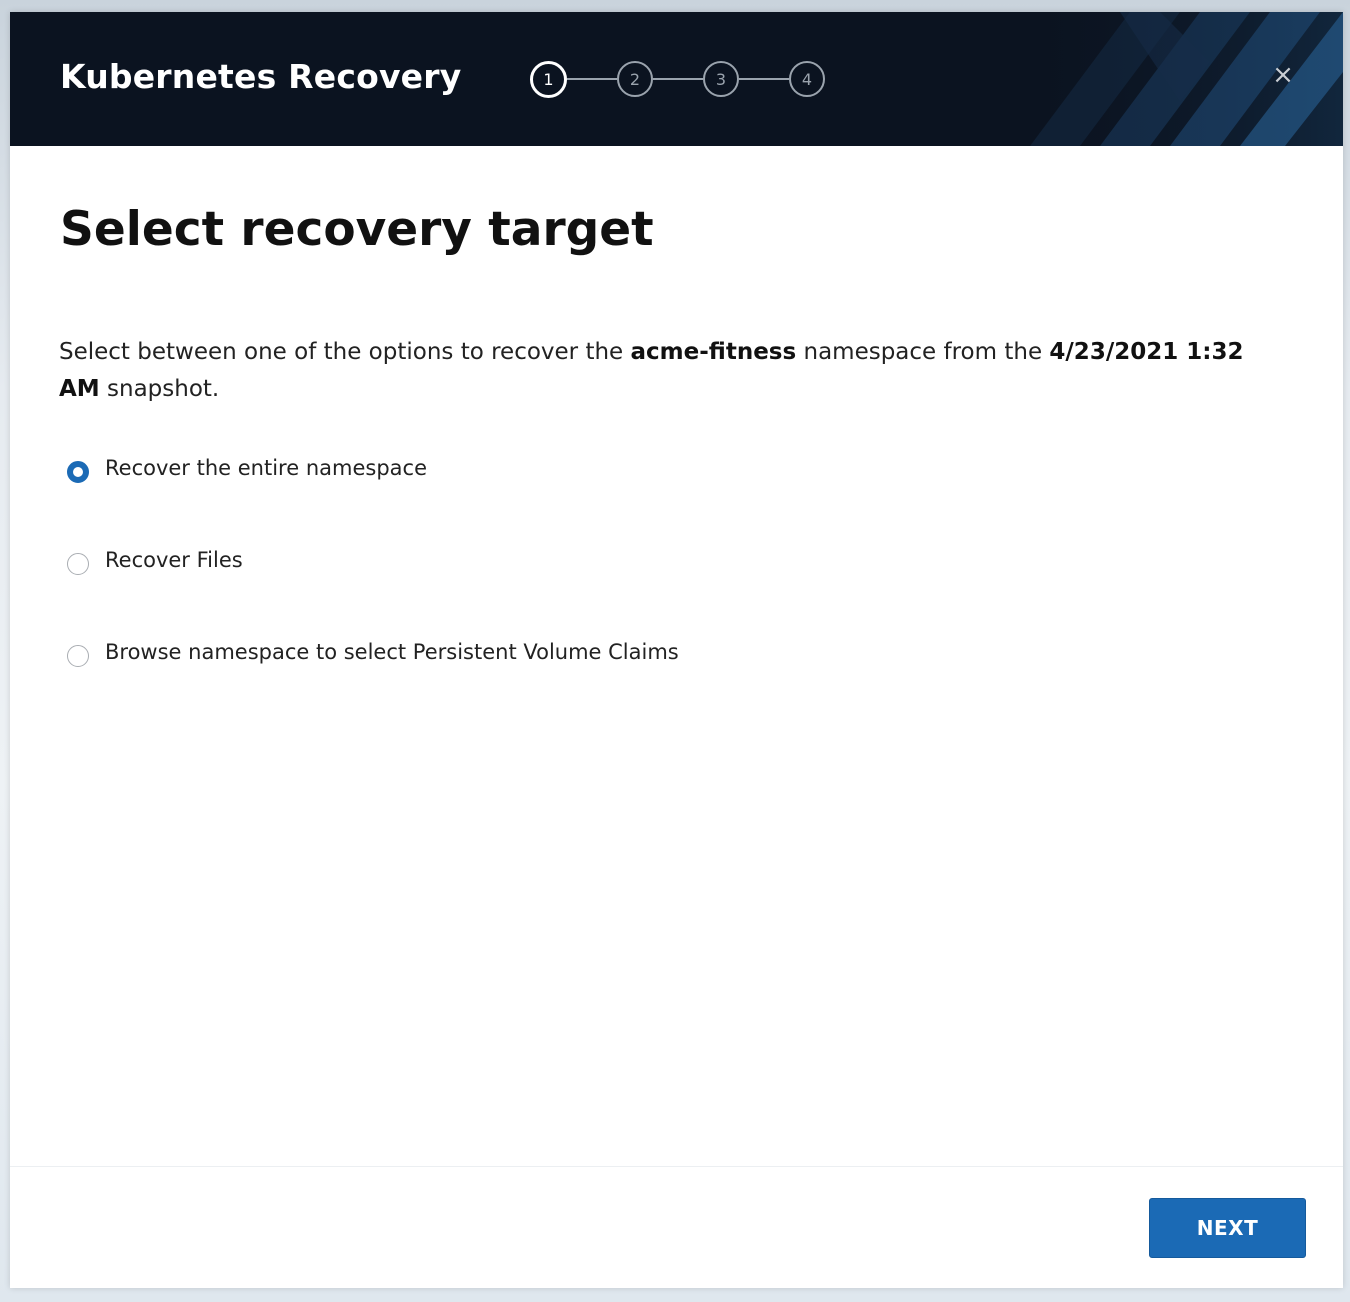  I want to click on page-title: Select recovery target, so click(357, 229).